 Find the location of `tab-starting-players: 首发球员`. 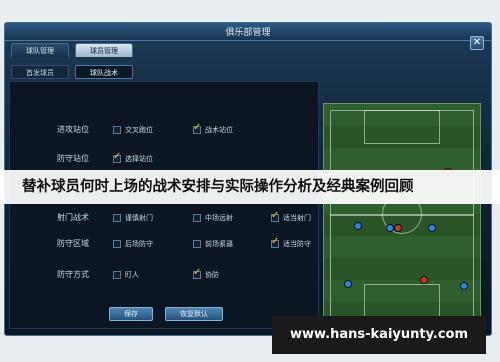

tab-starting-players: 首发球员 is located at coordinates (40, 72).